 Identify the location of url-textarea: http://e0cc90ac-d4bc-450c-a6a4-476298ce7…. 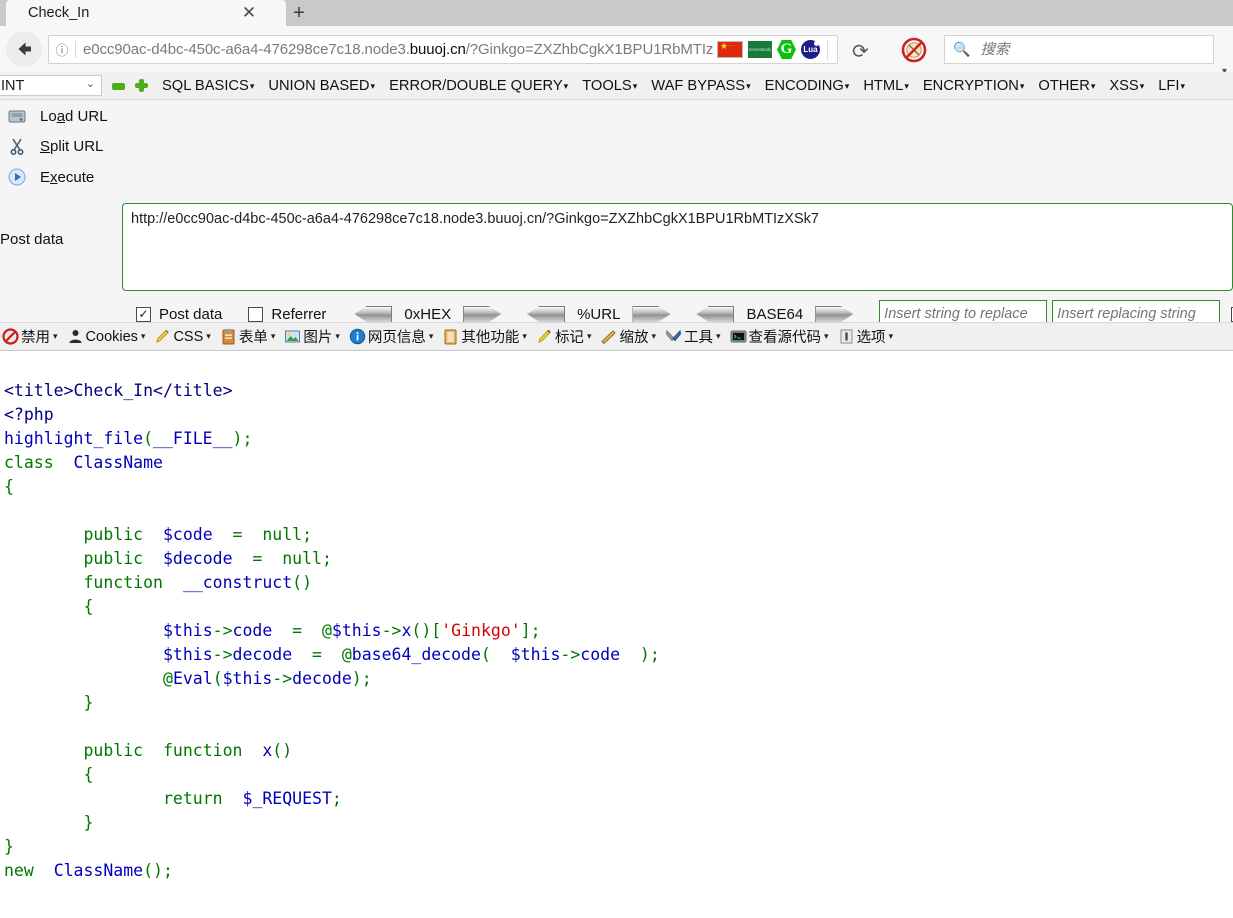
(677, 247).